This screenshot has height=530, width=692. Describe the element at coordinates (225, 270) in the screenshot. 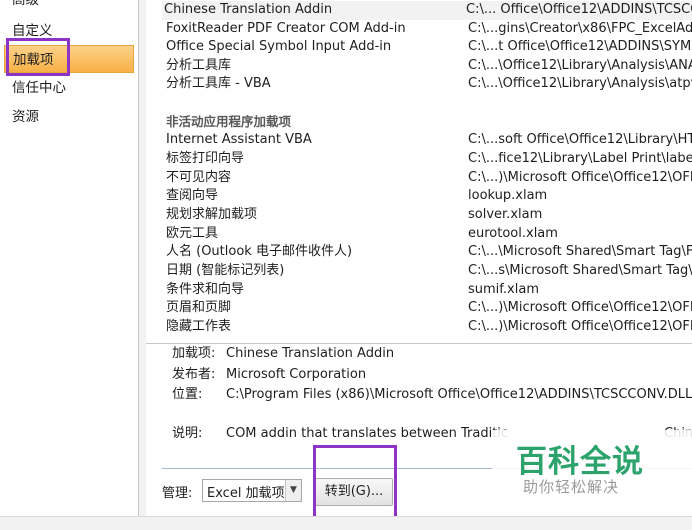

I see `addin-name: 日期 (智能标记列表)` at that location.